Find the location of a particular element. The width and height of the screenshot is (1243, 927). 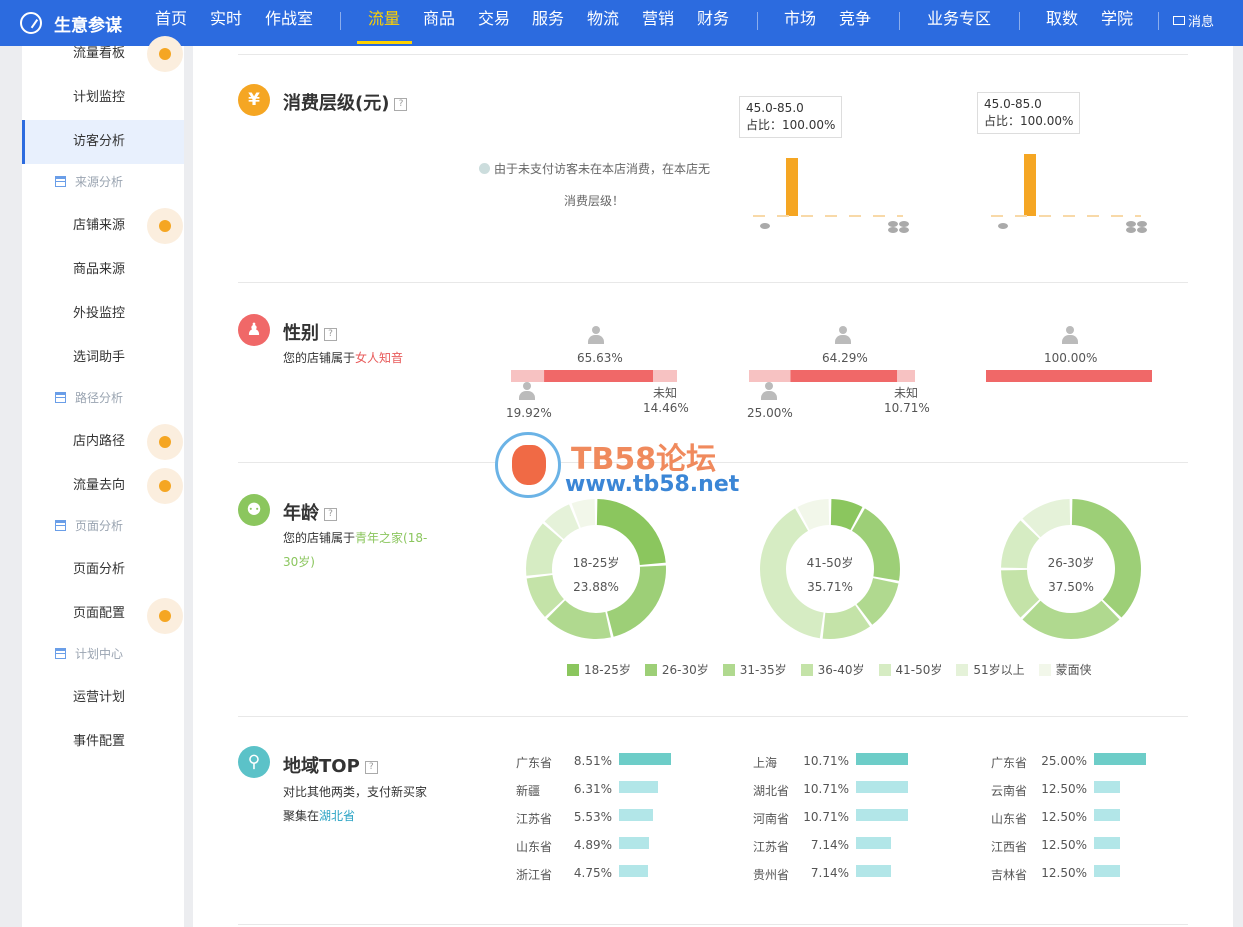

sidebar-item-visitor-analysis: 访客分析 is located at coordinates (103, 142).